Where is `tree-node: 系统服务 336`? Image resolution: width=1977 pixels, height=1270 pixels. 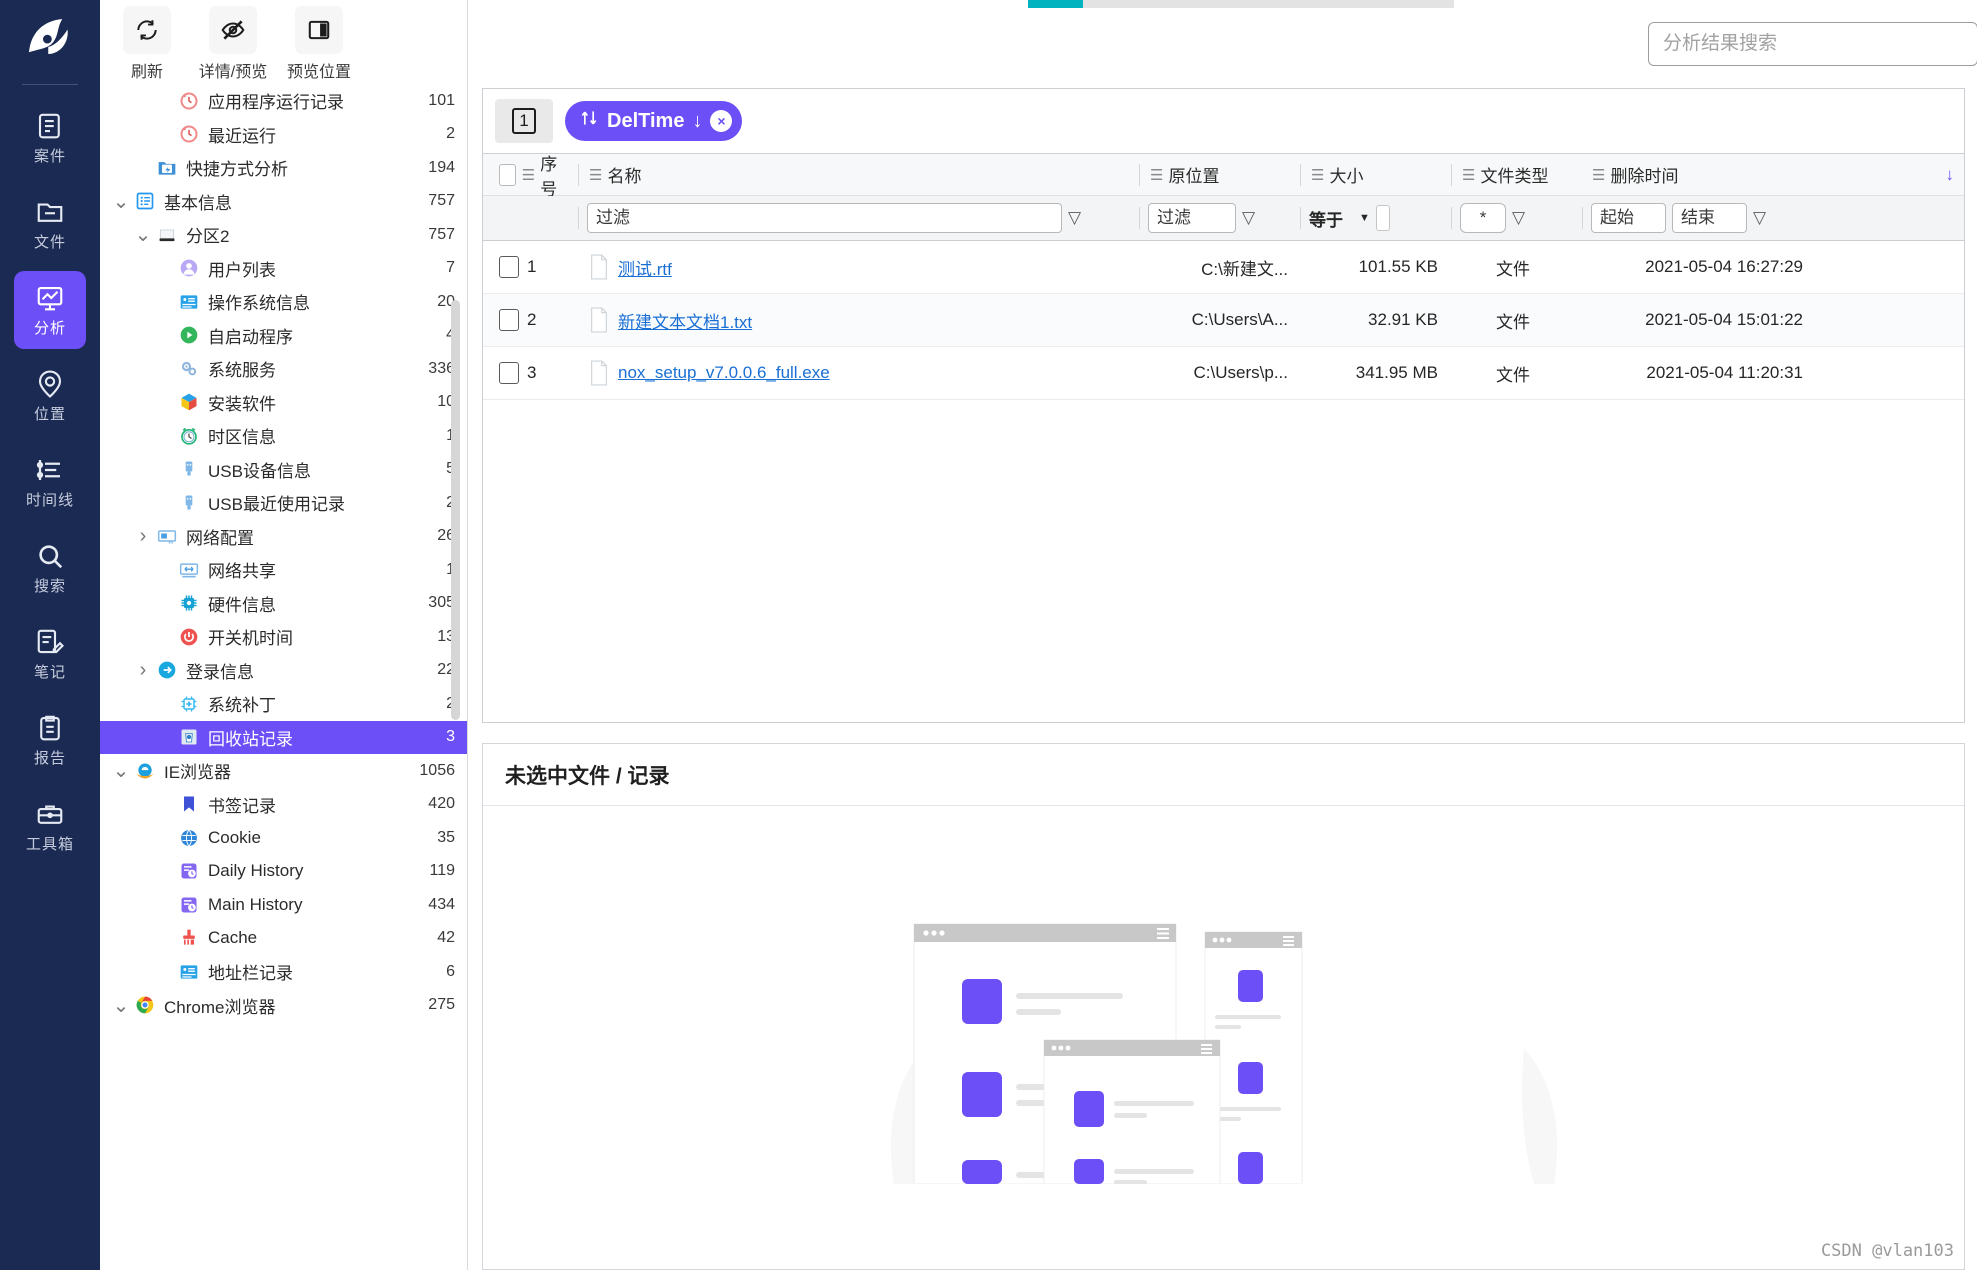
tree-node: 系统服务 336 is located at coordinates (283, 369).